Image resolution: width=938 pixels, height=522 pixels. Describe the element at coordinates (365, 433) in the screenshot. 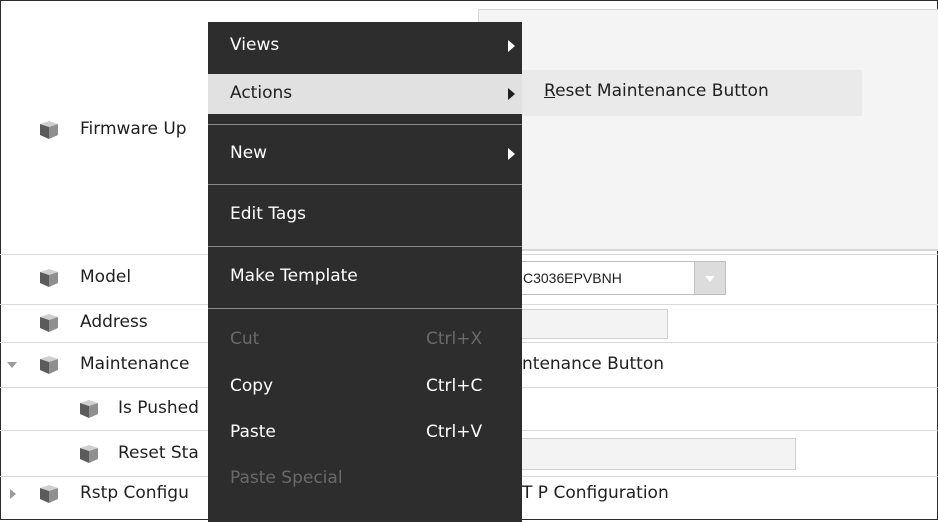

I see `menu-item-paste: Paste Ctrl+V` at that location.